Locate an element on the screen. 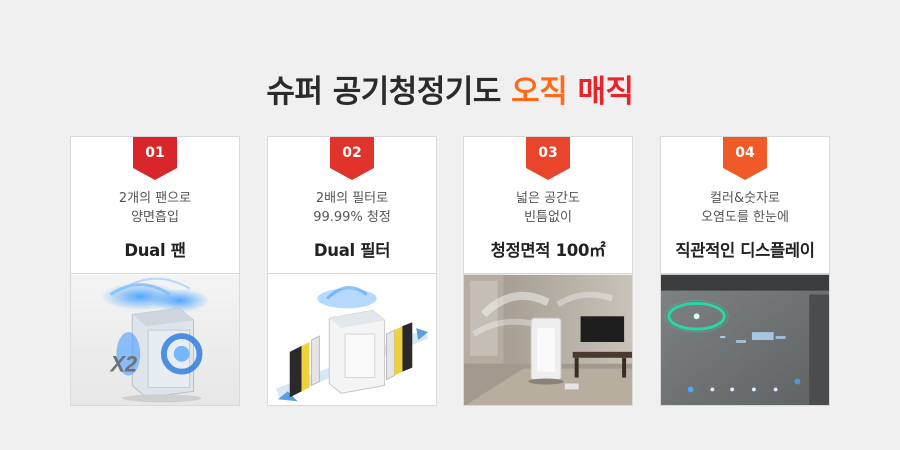 This screenshot has height=450, width=900. x2-mark: X2 is located at coordinates (124, 364).